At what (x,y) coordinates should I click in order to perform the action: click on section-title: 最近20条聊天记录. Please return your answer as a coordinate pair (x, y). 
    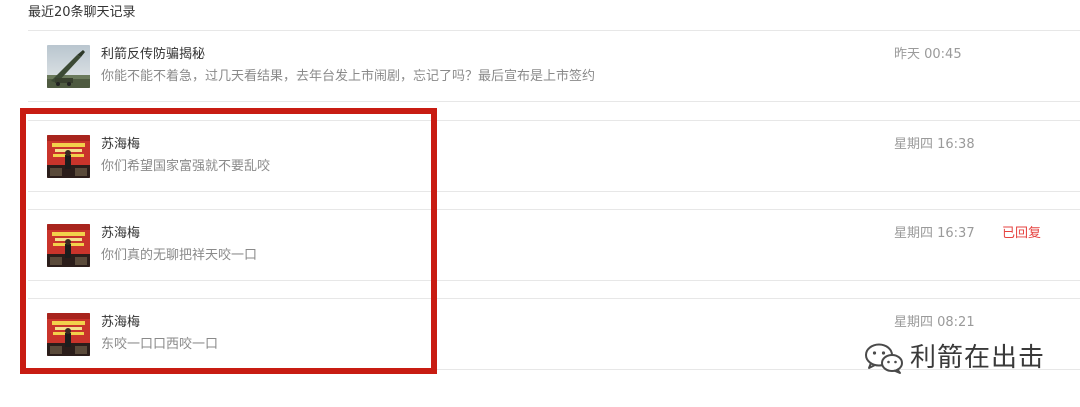
    Looking at the image, I should click on (82, 12).